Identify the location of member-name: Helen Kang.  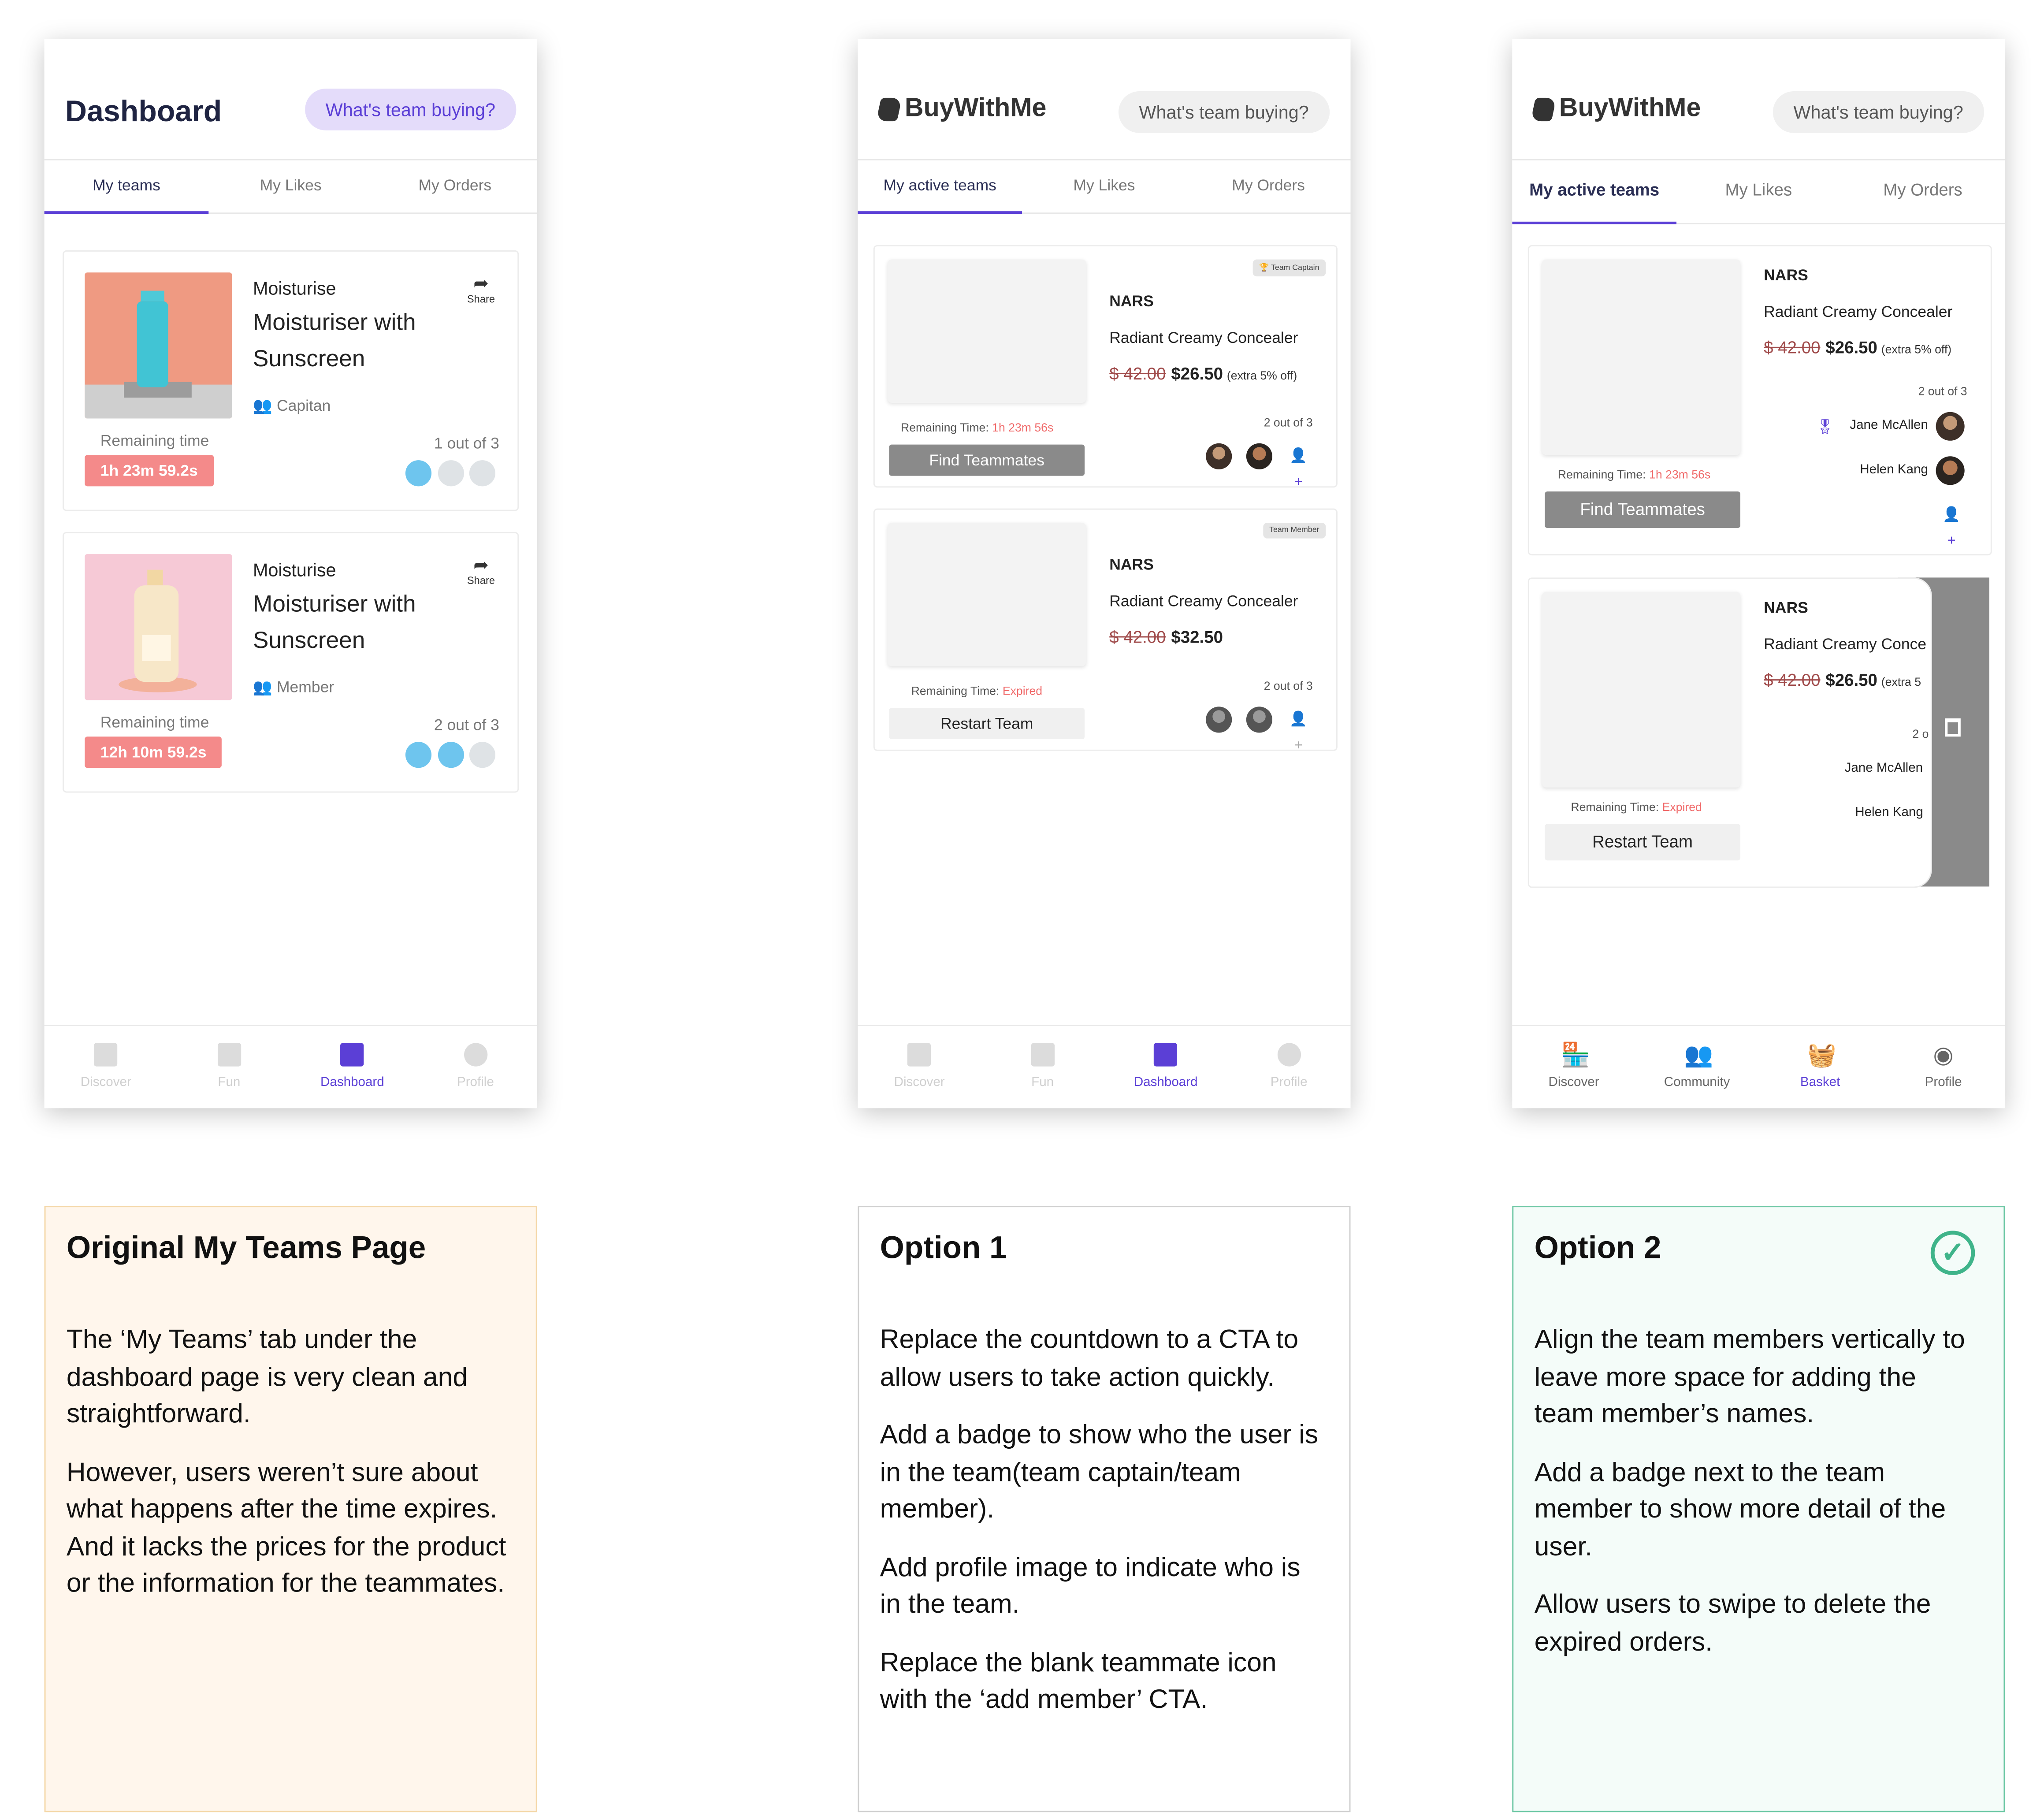
(1894, 470).